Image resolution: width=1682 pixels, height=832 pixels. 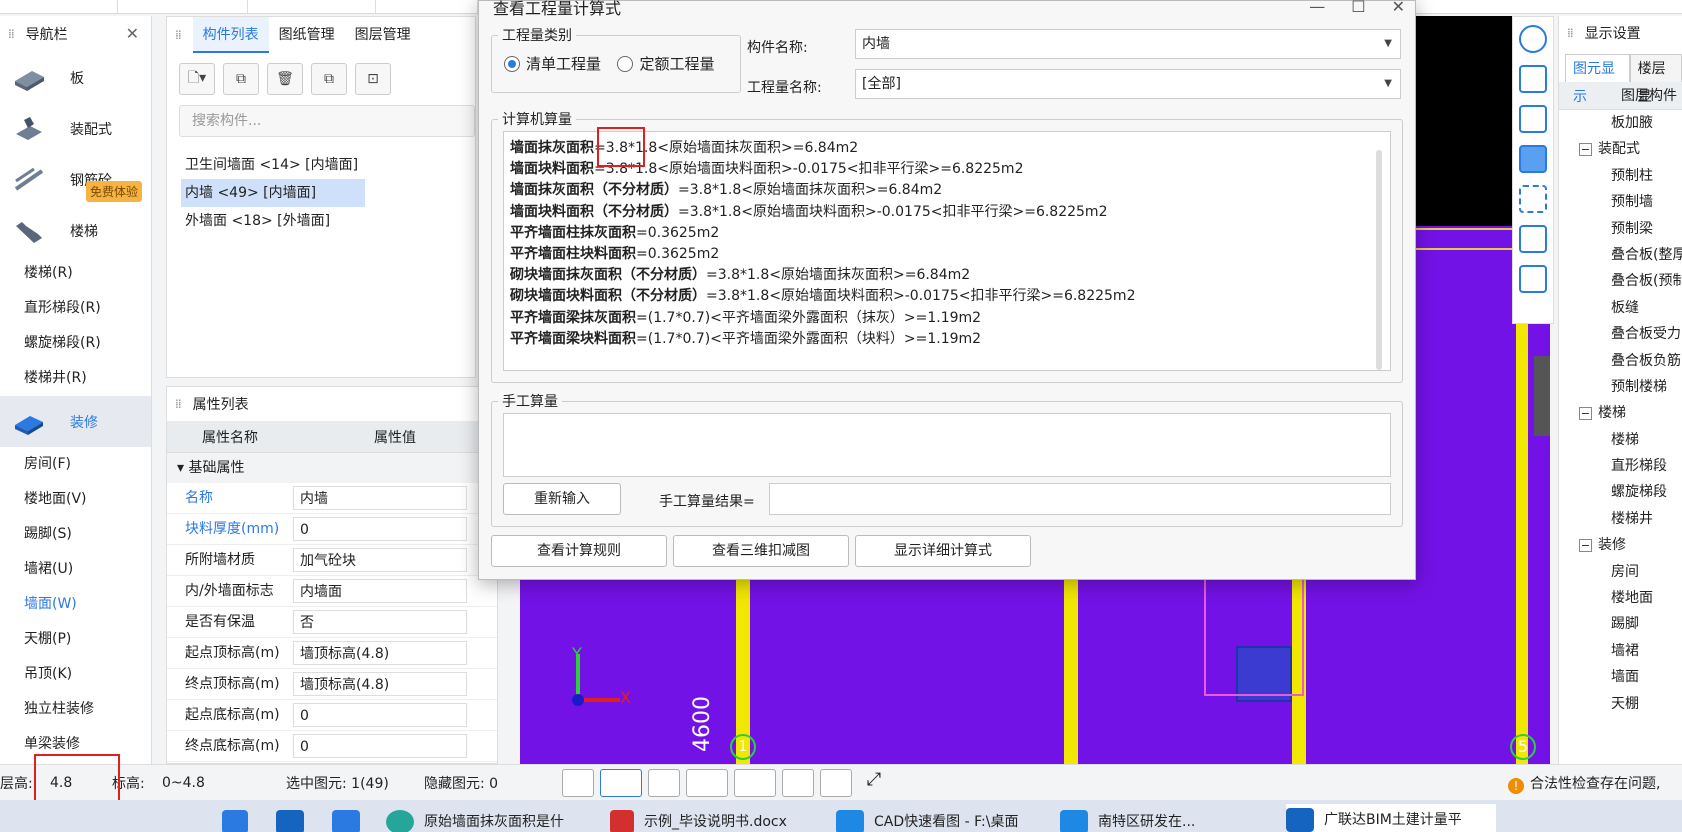 I want to click on prop-value: 内墙面, so click(x=380, y=591).